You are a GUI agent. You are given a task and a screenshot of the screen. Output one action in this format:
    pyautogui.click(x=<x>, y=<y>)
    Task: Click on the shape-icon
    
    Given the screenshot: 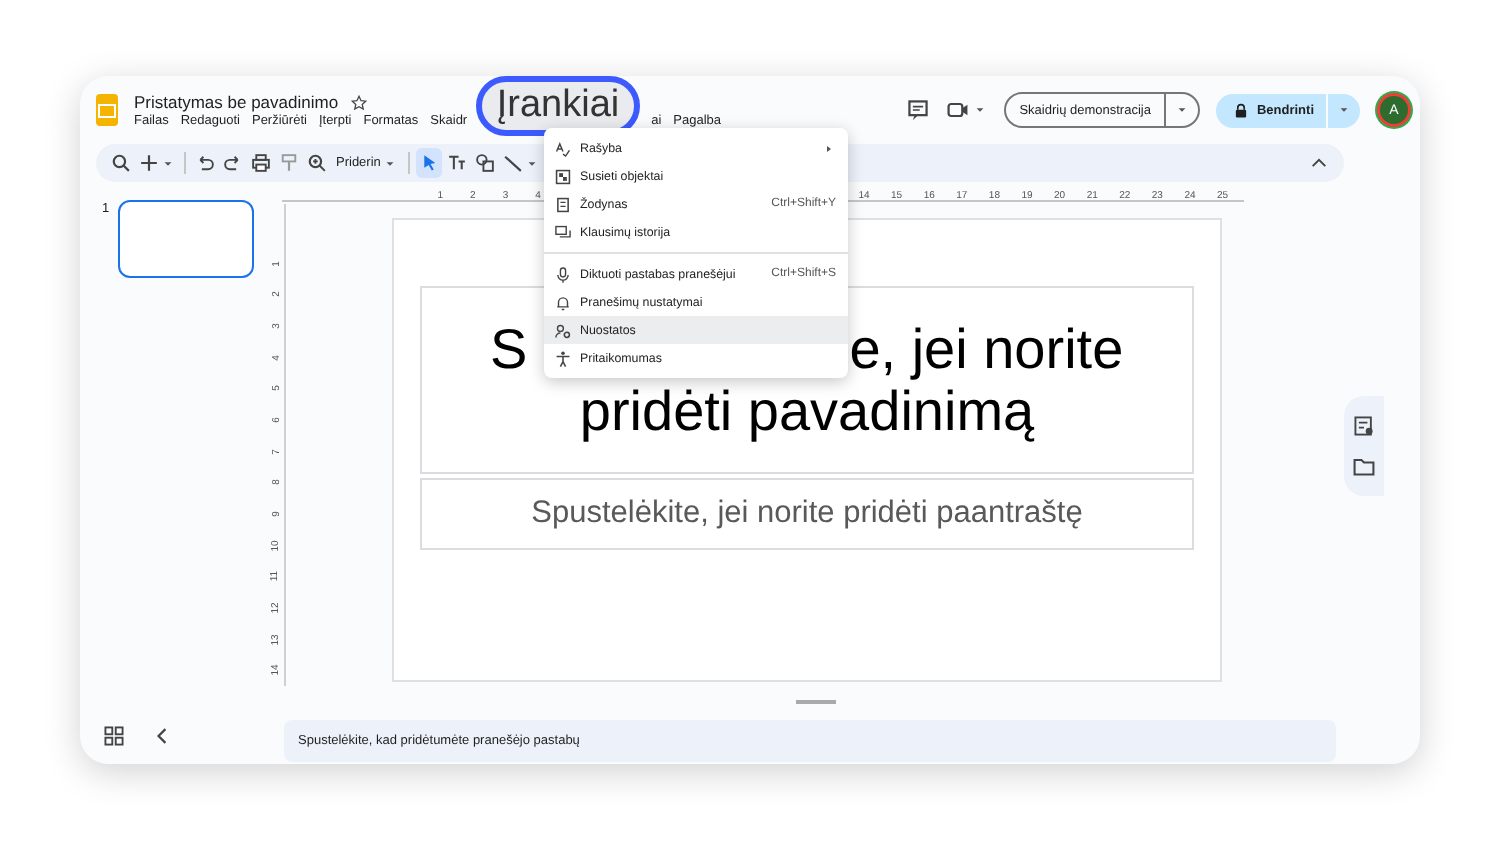 What is the action you would take?
    pyautogui.click(x=485, y=163)
    